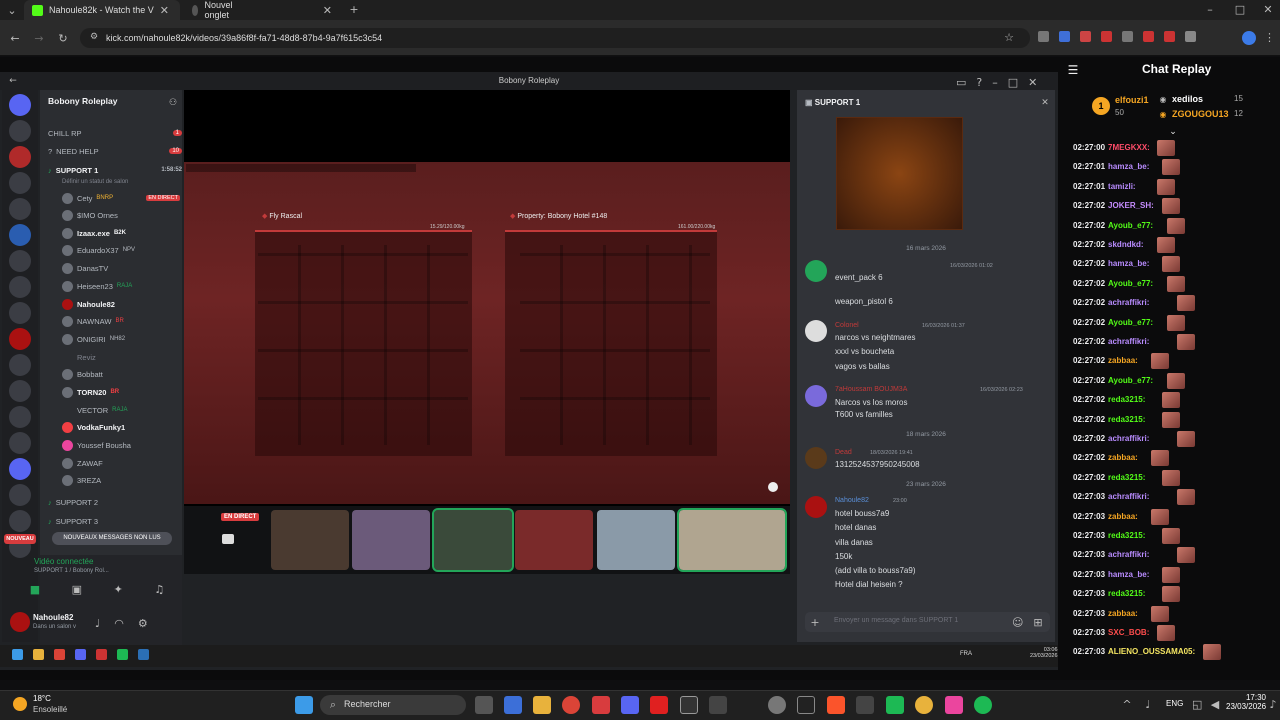 This screenshot has height=720, width=1280. I want to click on maximize-icon: □, so click(1240, 9).